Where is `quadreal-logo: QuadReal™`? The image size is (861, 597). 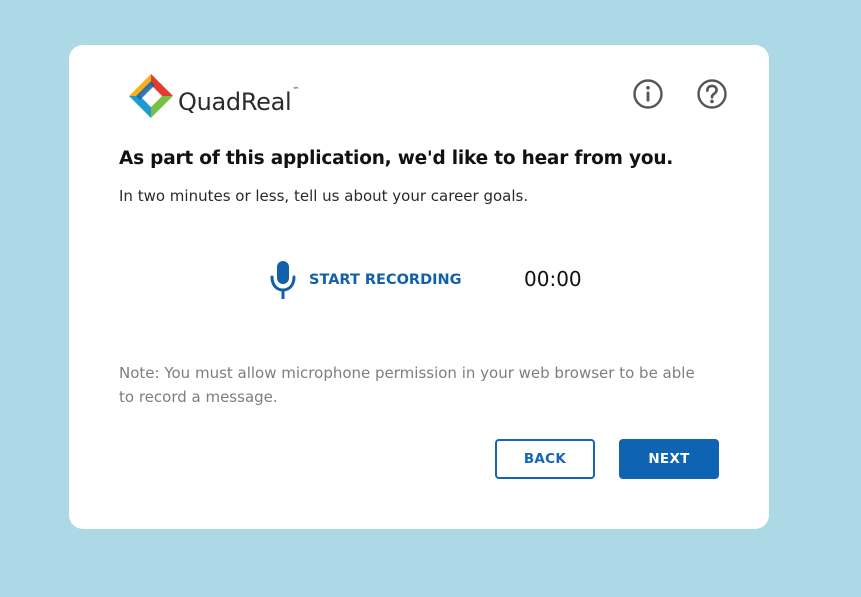
quadreal-logo: QuadReal™ is located at coordinates (213, 96).